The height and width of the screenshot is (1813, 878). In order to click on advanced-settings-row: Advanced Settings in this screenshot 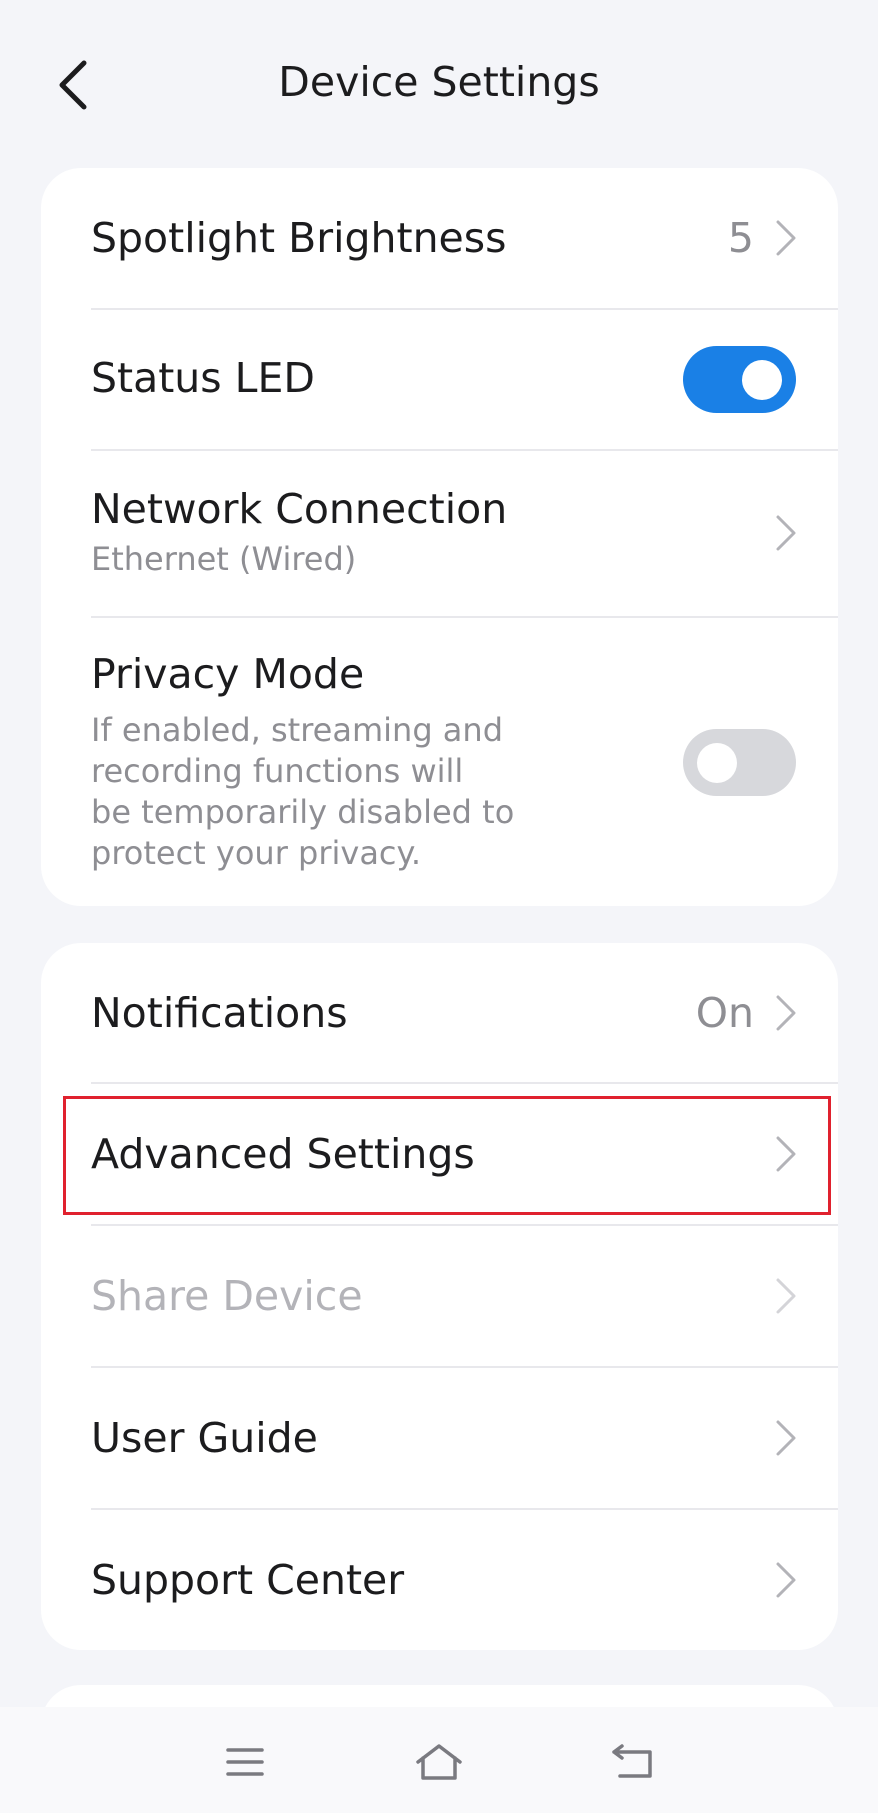, I will do `click(439, 1154)`.